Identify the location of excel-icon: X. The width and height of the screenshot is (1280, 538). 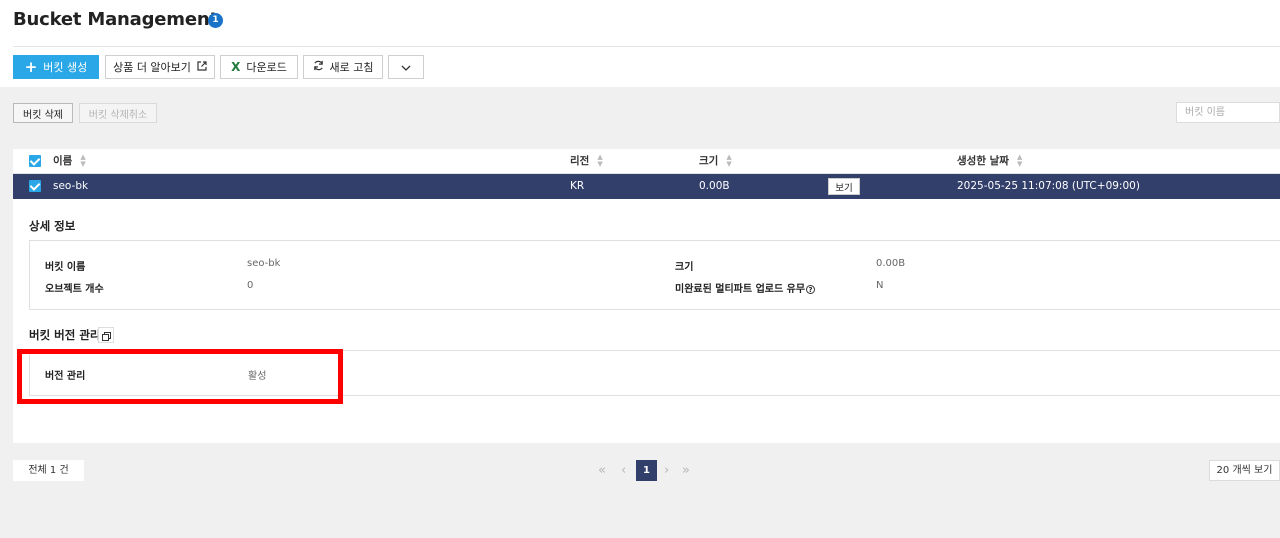
(236, 67).